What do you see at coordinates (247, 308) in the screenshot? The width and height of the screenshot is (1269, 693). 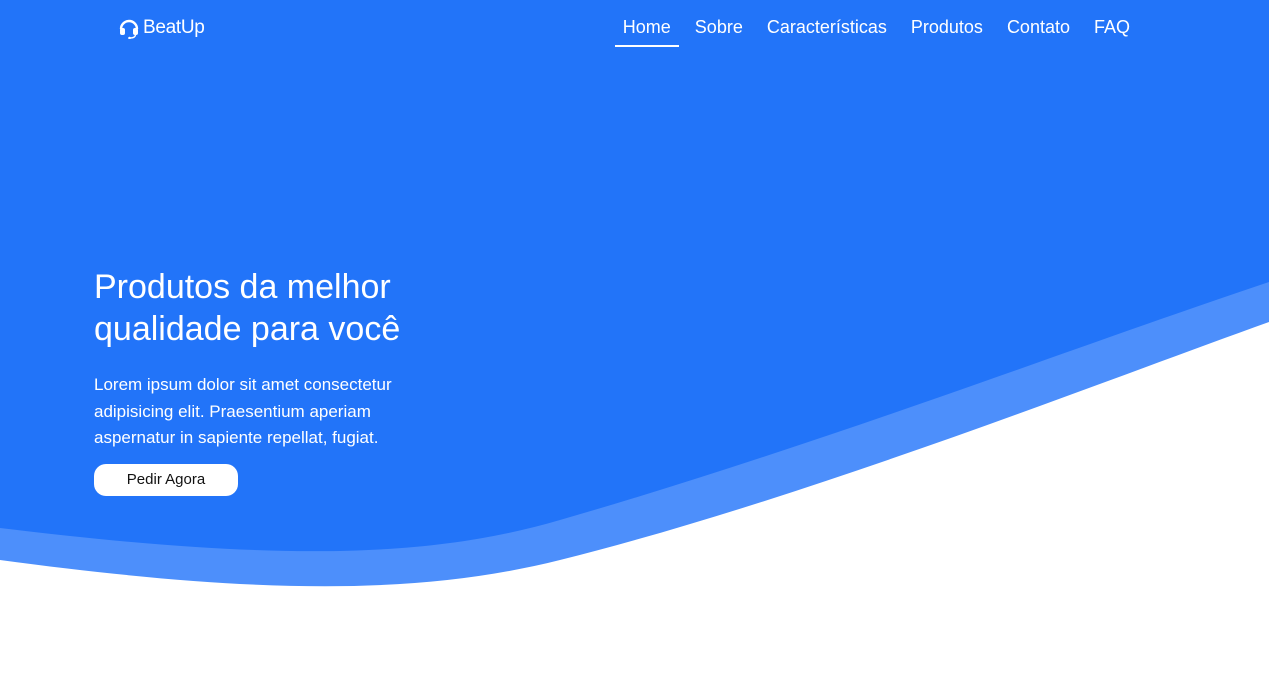 I see `hero-title: Produtos da melhor qualidade para você` at bounding box center [247, 308].